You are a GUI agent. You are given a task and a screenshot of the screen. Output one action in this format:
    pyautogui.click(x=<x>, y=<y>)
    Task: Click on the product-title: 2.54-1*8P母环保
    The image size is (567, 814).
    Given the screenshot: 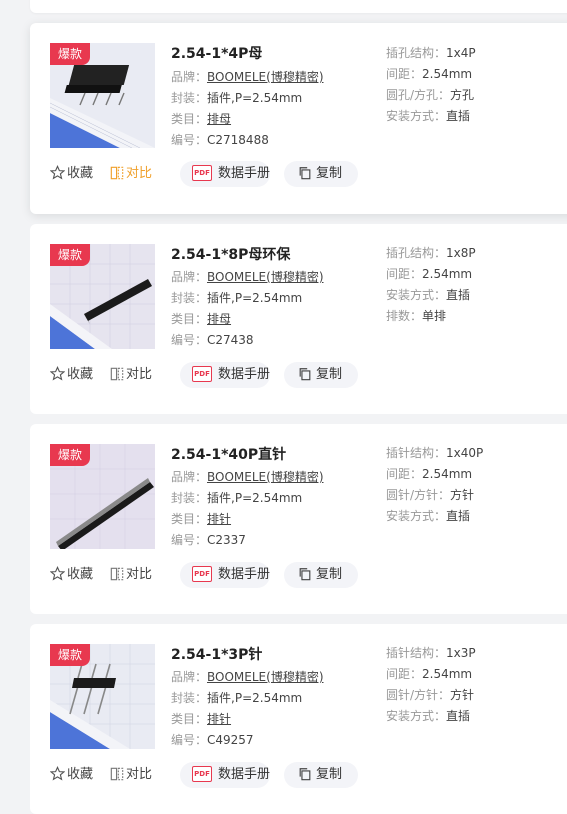 What is the action you would take?
    pyautogui.click(x=230, y=254)
    